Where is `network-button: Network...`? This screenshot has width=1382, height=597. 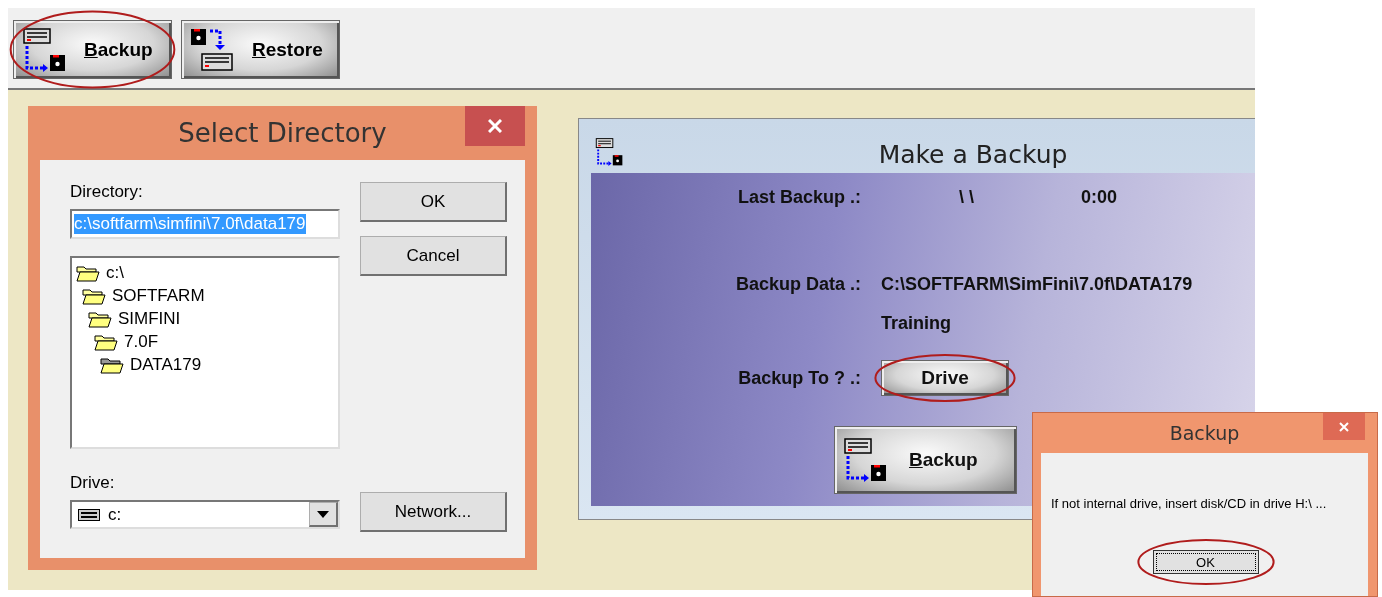 network-button: Network... is located at coordinates (433, 512).